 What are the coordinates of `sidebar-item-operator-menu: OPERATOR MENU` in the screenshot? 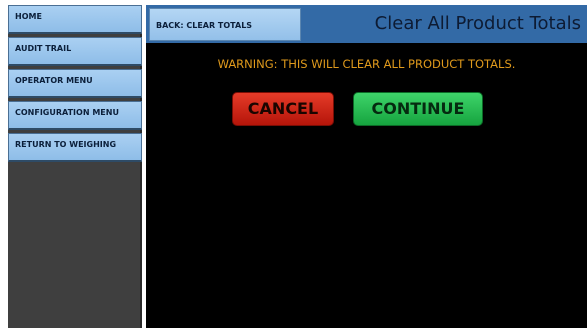 It's located at (75, 83).